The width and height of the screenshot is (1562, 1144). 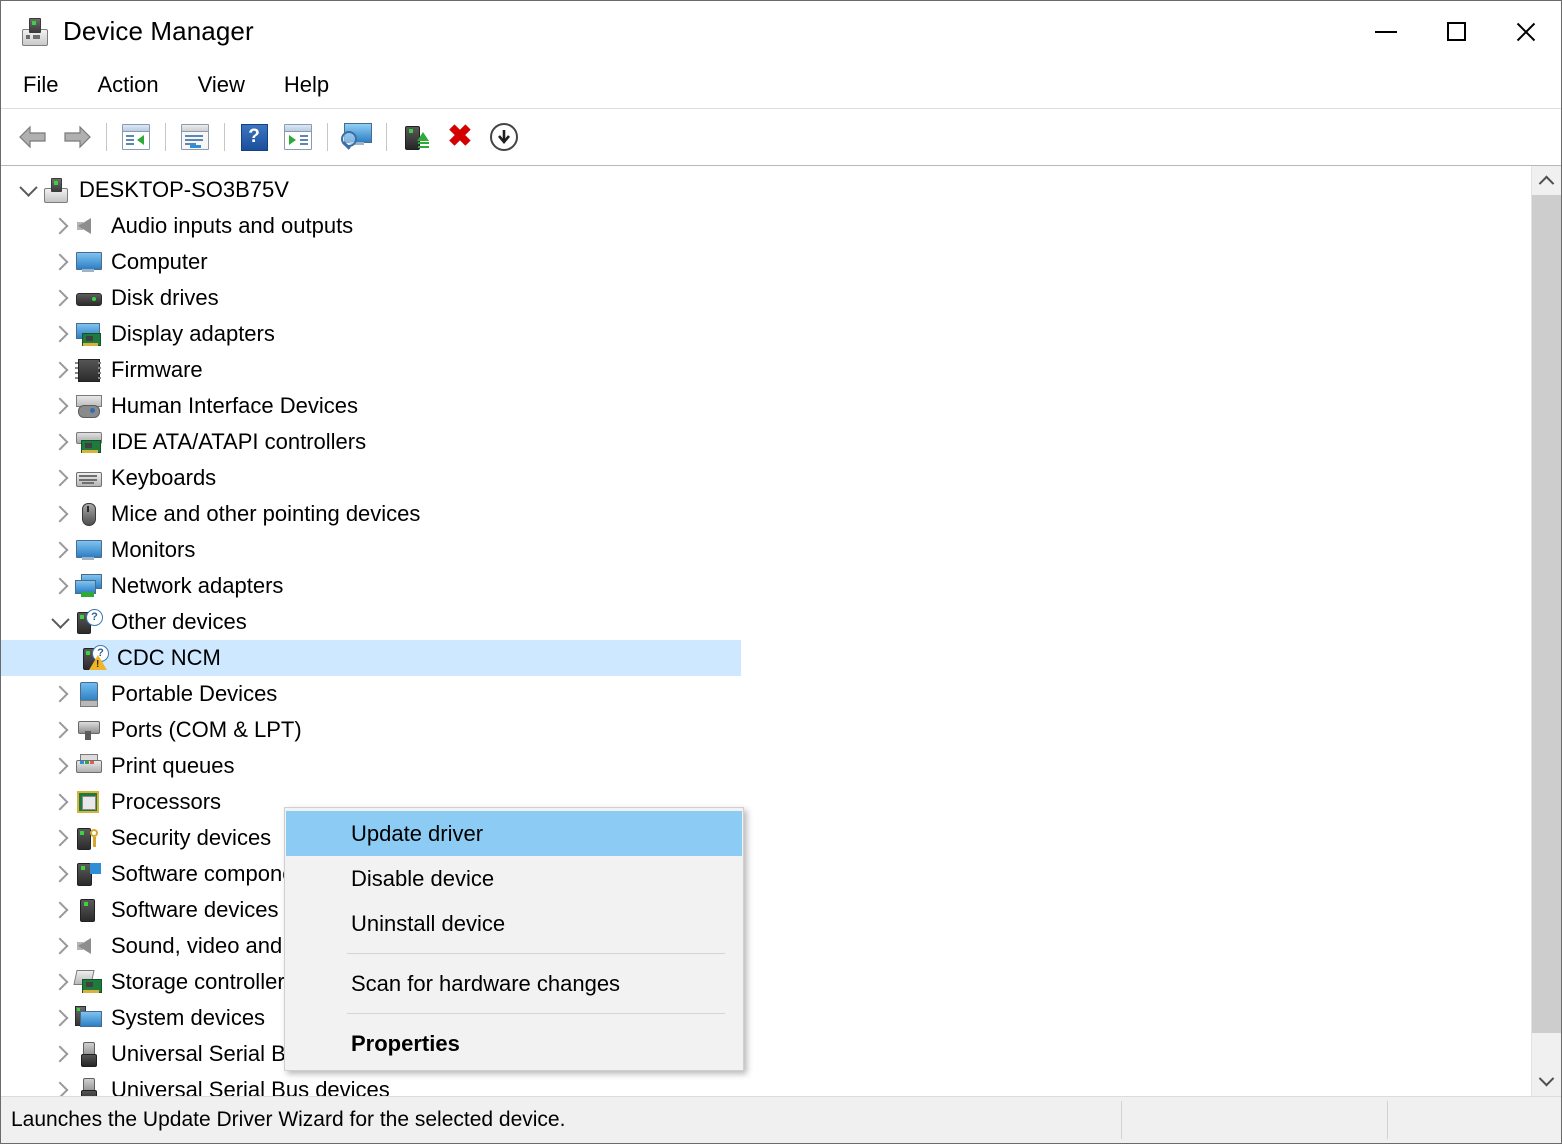 What do you see at coordinates (1546, 614) in the screenshot?
I see `scrollbar-thumb` at bounding box center [1546, 614].